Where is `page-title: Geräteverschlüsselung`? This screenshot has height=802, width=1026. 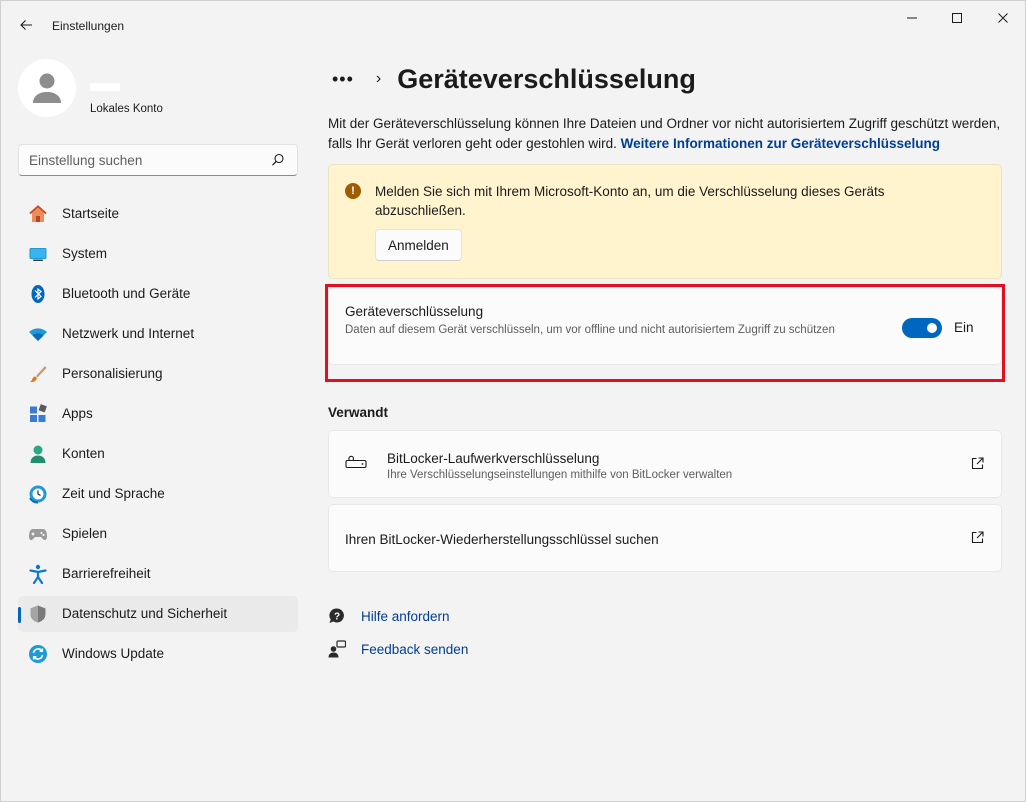
page-title: Geräteverschlüsselung is located at coordinates (546, 78).